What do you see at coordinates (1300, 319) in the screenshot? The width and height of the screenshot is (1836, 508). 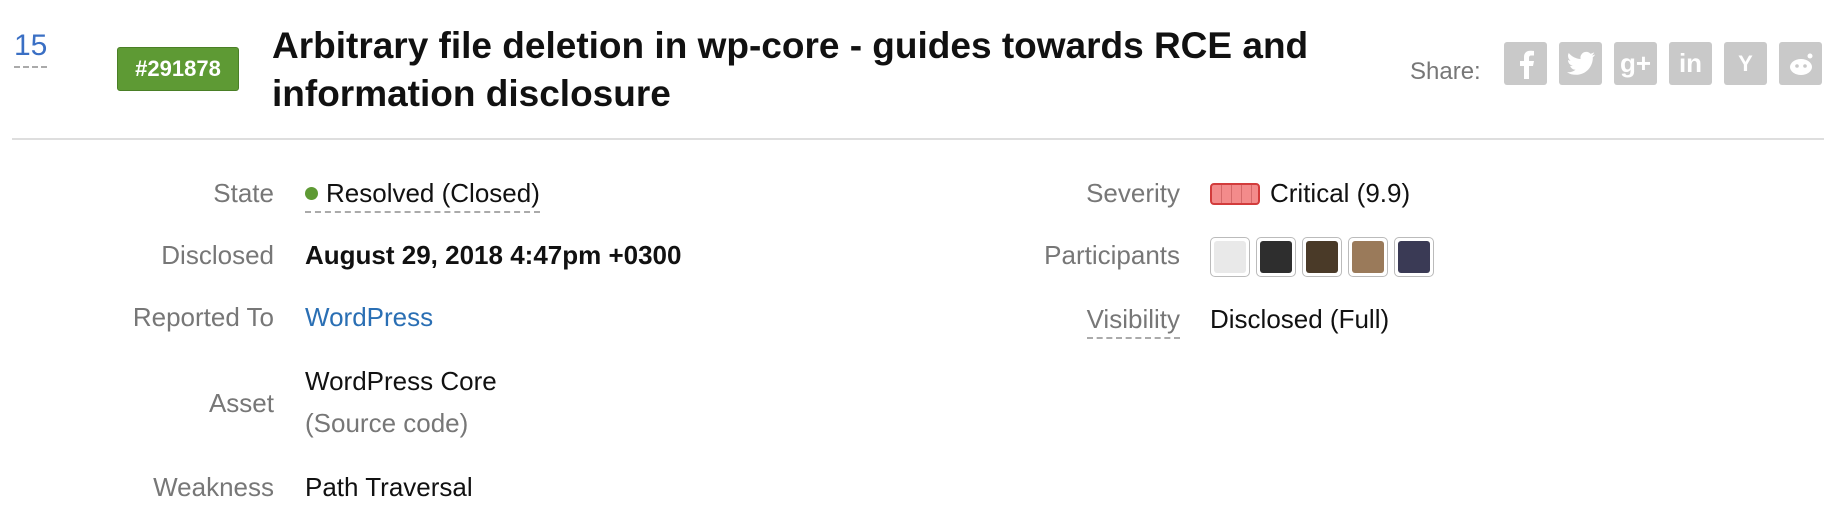 I see `visibility-value: Disclosed (Full)` at bounding box center [1300, 319].